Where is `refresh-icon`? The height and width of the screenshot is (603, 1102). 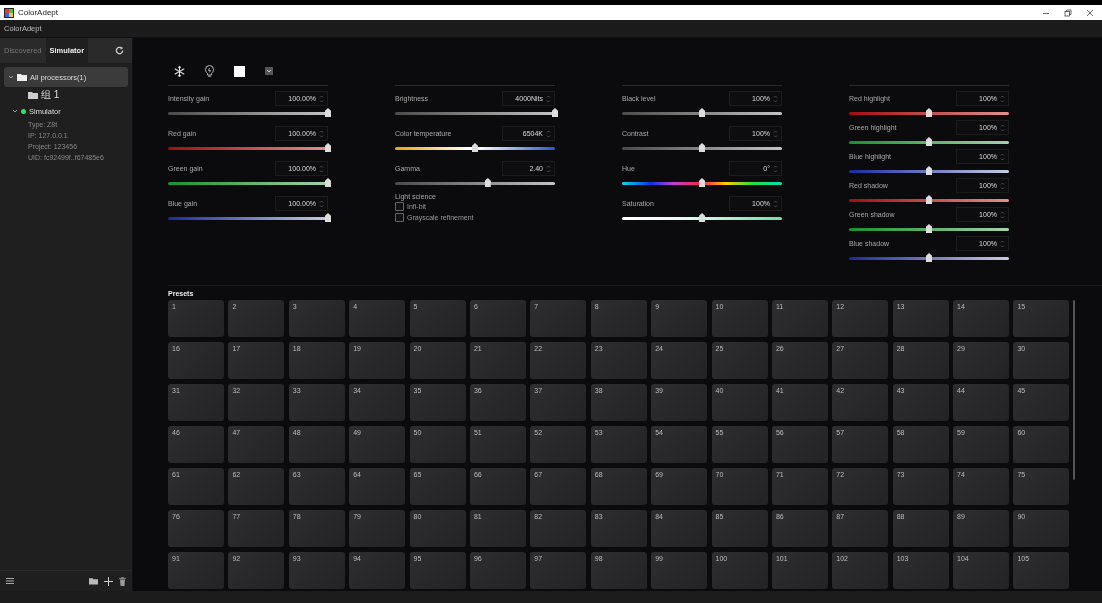 refresh-icon is located at coordinates (119, 50).